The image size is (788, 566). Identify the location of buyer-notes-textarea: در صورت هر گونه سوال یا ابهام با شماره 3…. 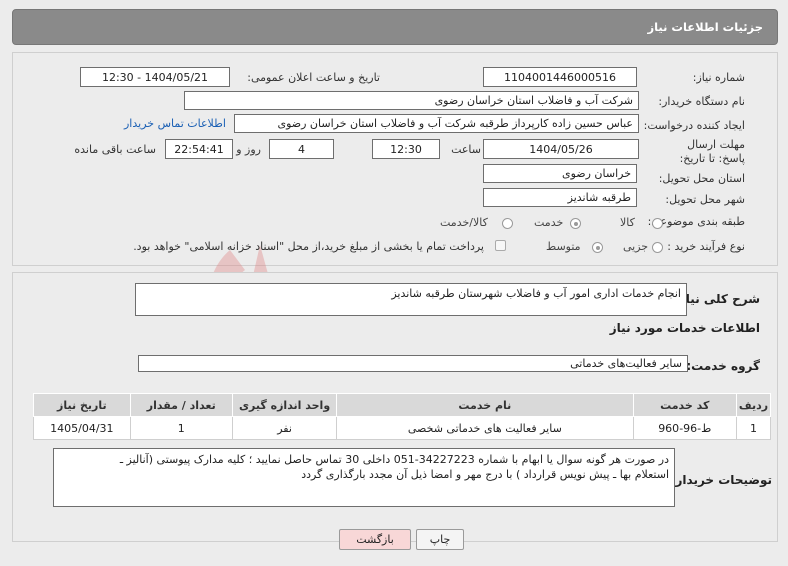
(364, 477).